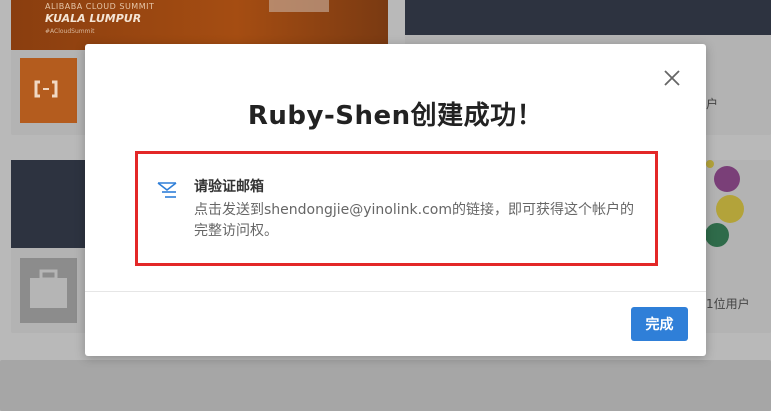  I want to click on right-card-text-top: 户, so click(712, 104).